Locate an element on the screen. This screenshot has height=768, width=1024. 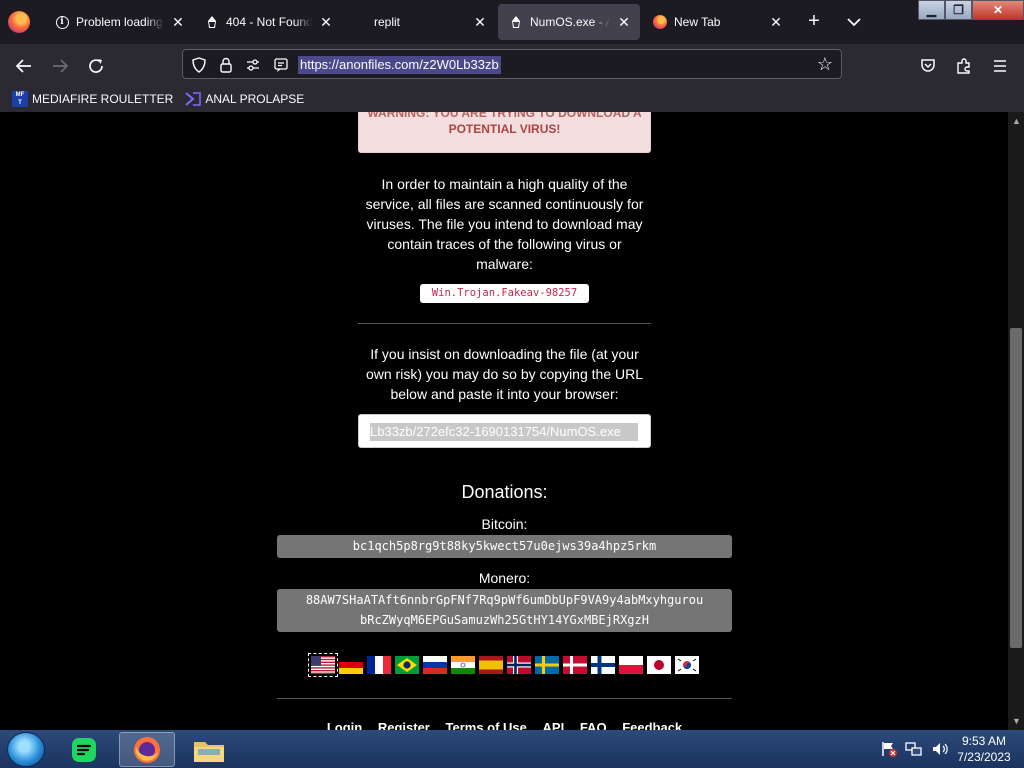
flag-fi-icon is located at coordinates (603, 665).